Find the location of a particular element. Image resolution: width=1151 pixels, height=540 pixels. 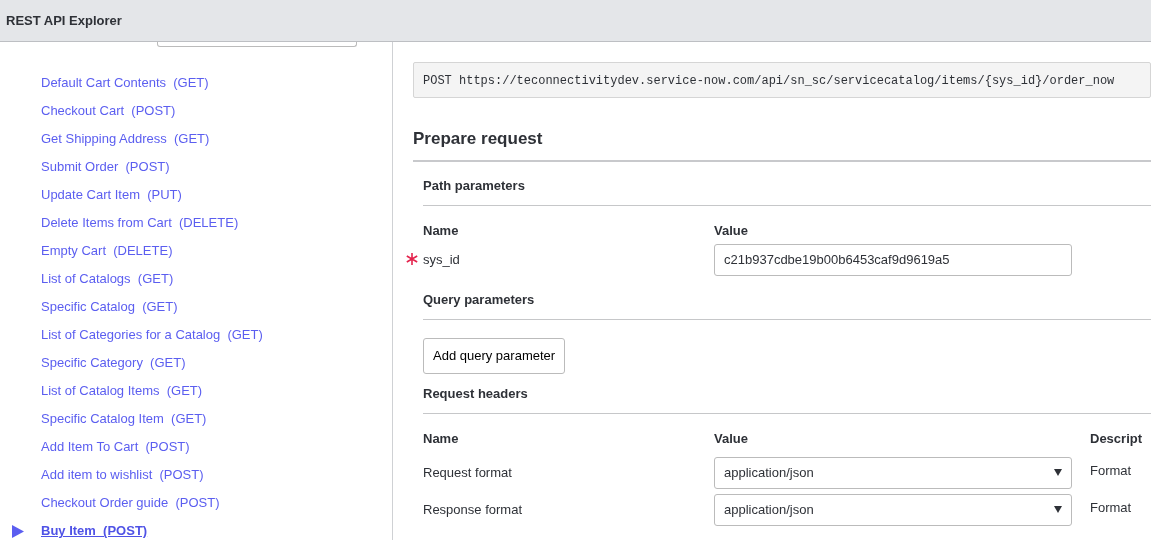

api-link: Delete Items from Cart (DELETE) is located at coordinates (140, 223).